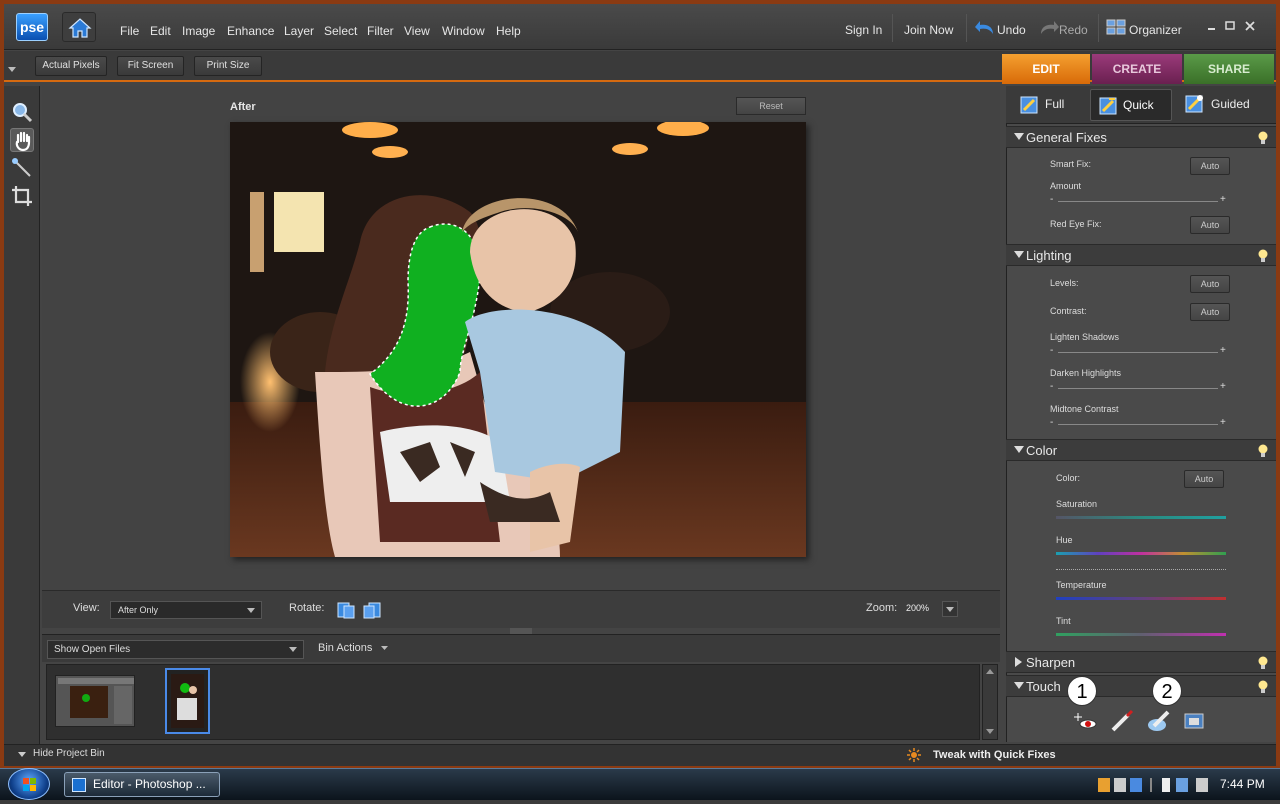 The image size is (1280, 804). What do you see at coordinates (1066, 137) in the screenshot?
I see `general-fixes-title: General Fixes` at bounding box center [1066, 137].